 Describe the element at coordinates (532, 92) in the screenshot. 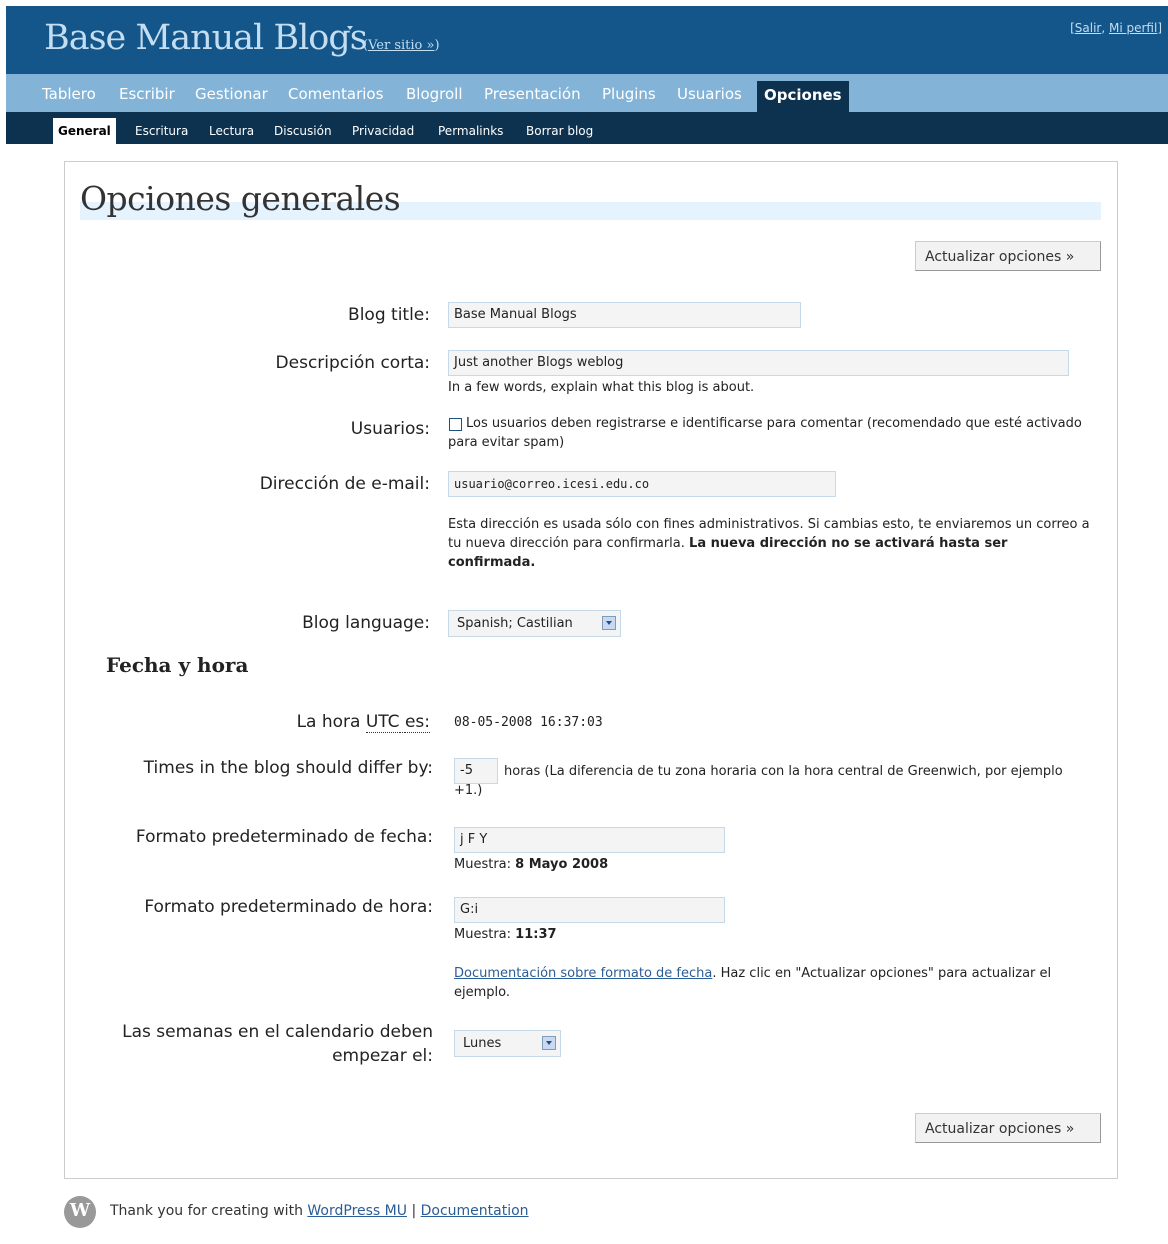

I see `menu-item-presentacion: Presentación` at that location.